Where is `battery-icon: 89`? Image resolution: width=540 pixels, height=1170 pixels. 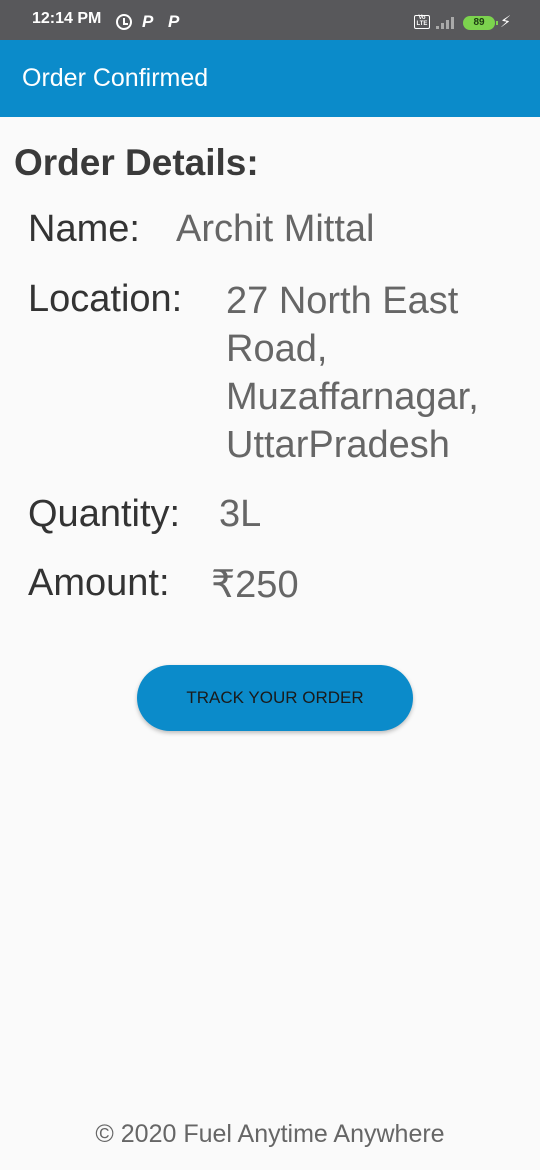
battery-icon: 89 is located at coordinates (480, 23).